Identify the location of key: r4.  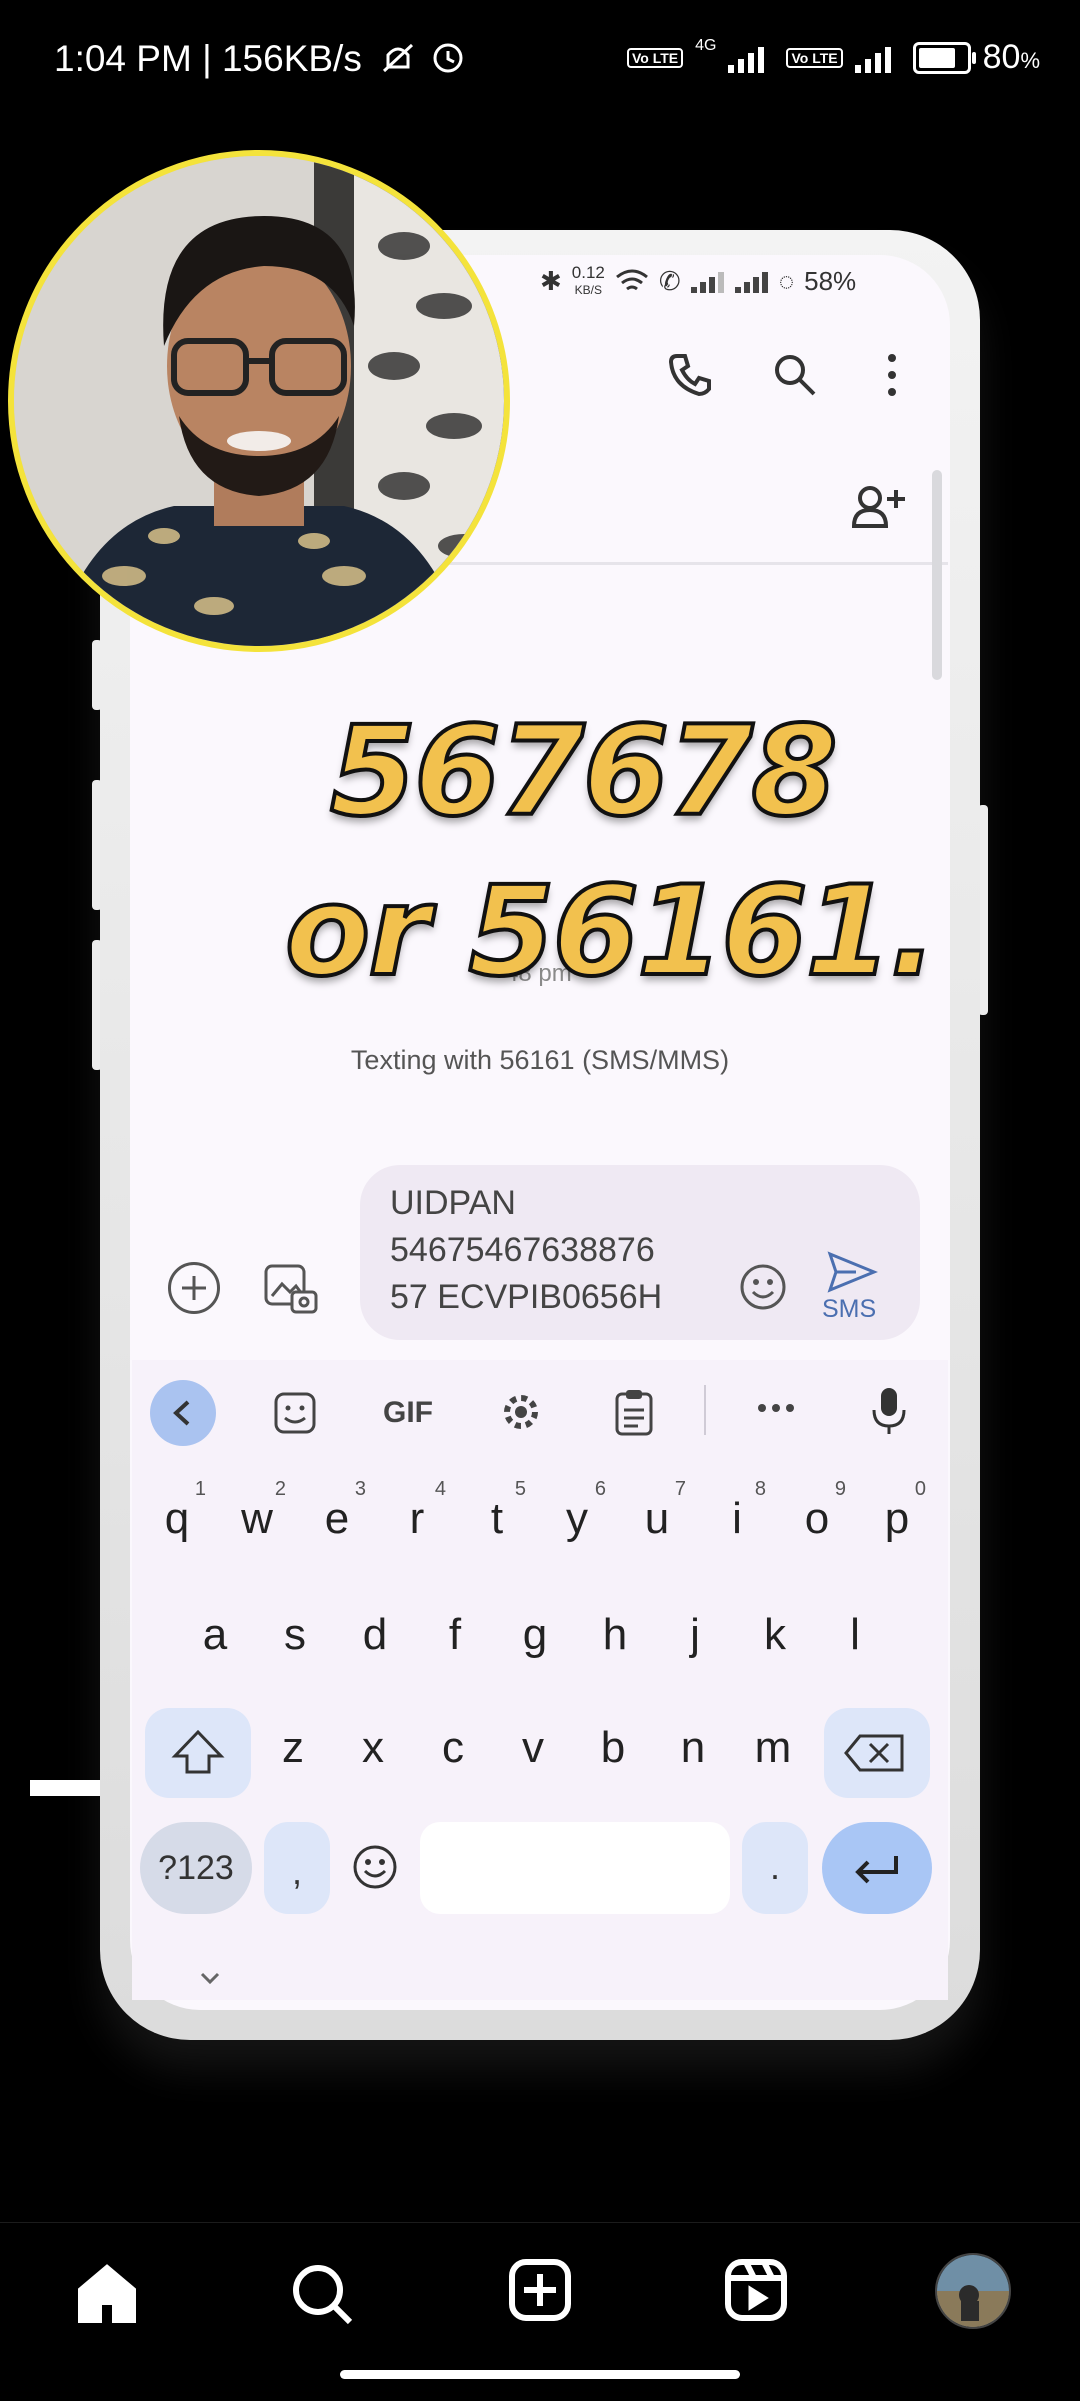
(417, 1511).